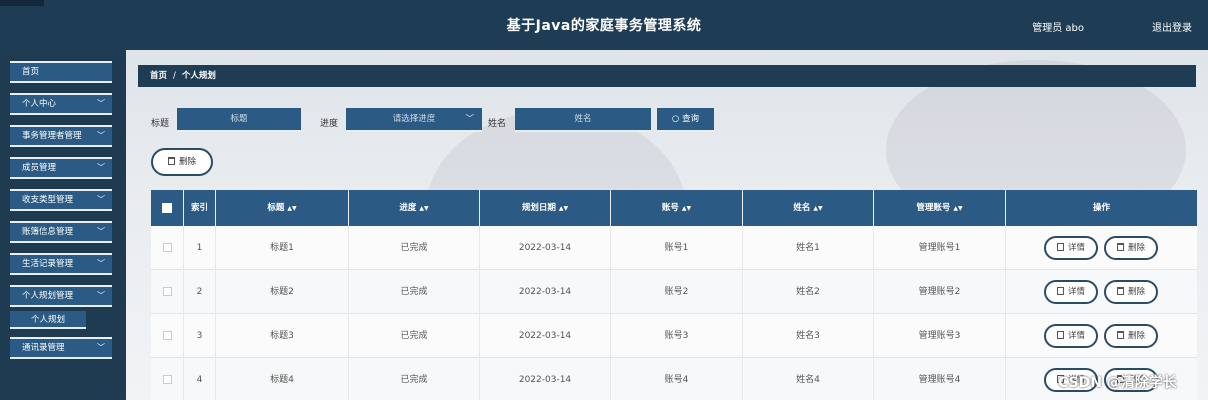  What do you see at coordinates (61, 104) in the screenshot?
I see `sidebar-item-personal-center: 个人中心 ﹀` at bounding box center [61, 104].